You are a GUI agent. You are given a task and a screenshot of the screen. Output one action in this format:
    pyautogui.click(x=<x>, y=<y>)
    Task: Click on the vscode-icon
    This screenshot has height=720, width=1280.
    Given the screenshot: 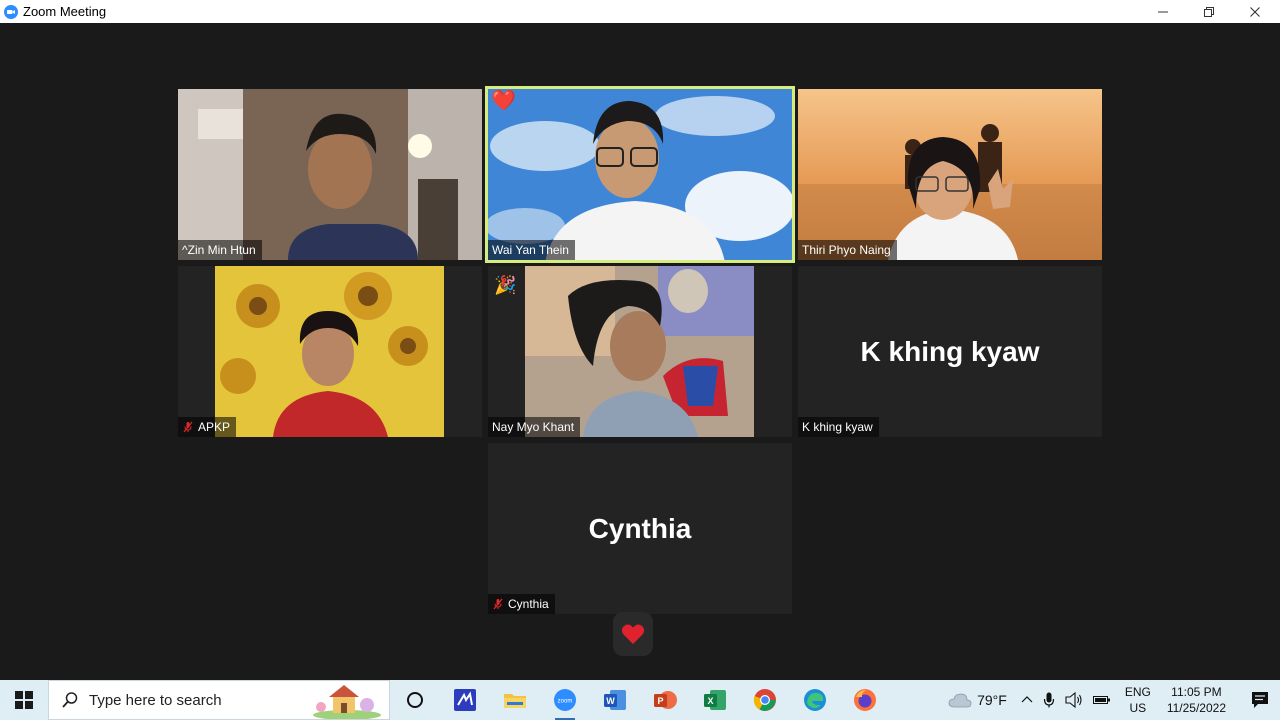 What is the action you would take?
    pyautogui.click(x=465, y=700)
    